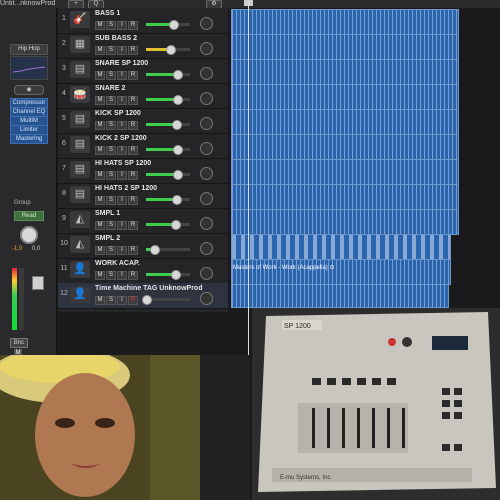 This screenshot has width=500, height=500. What do you see at coordinates (29, 90) in the screenshot?
I see `visibility-icon: ◉` at bounding box center [29, 90].